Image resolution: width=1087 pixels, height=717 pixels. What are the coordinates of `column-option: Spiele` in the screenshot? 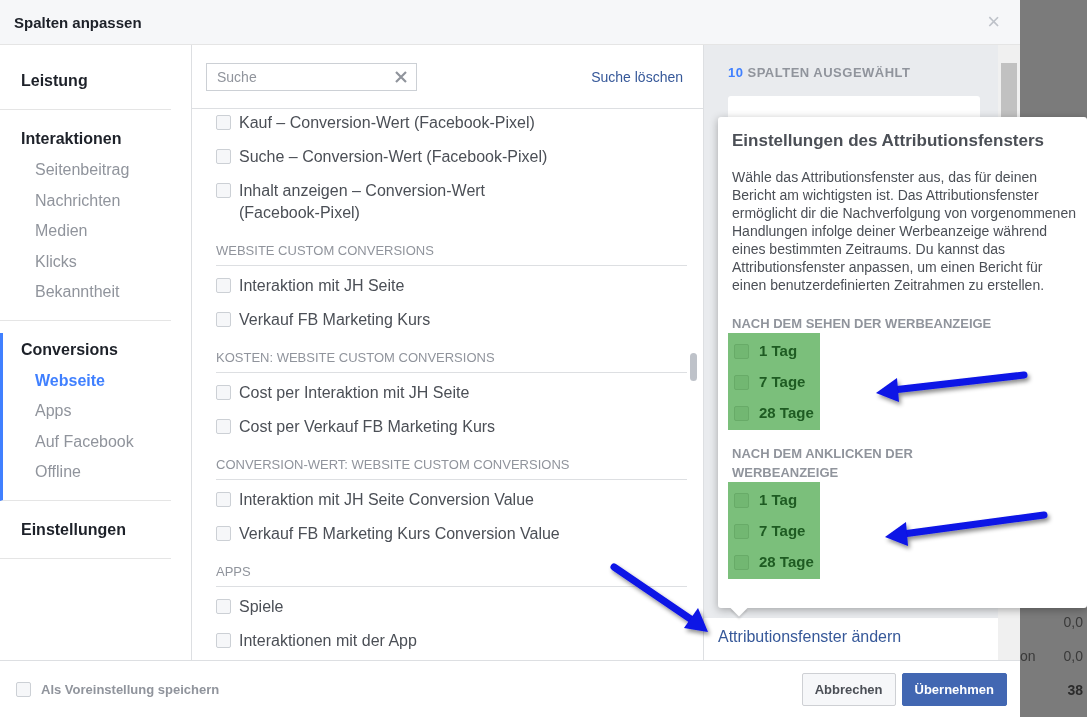 It's located at (261, 607).